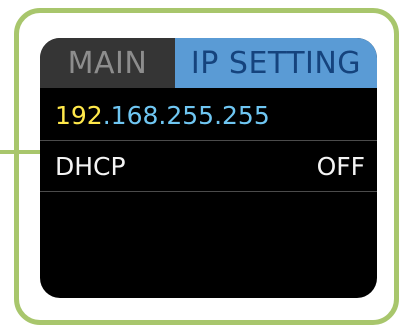  I want to click on tab-main-label: MAIN, so click(107, 63).